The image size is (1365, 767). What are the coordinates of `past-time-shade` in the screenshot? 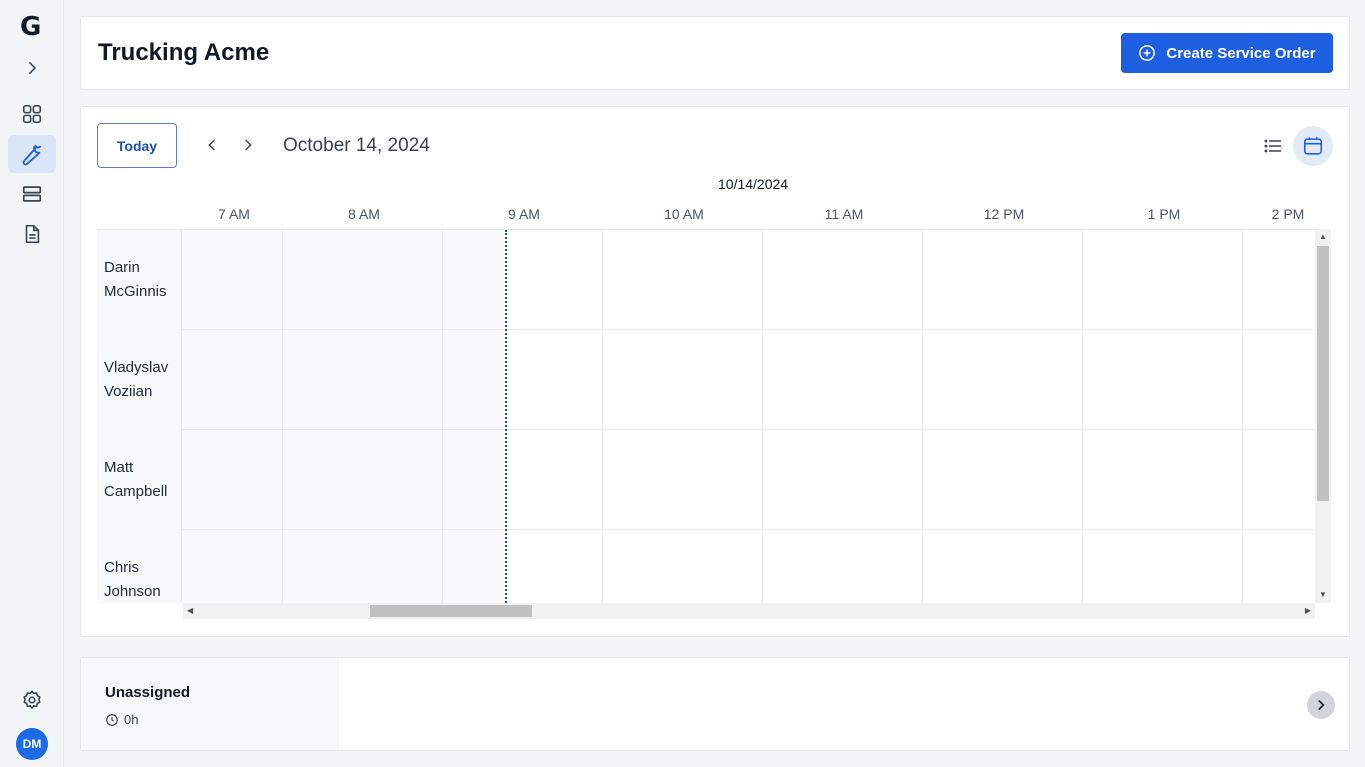 It's located at (343, 416).